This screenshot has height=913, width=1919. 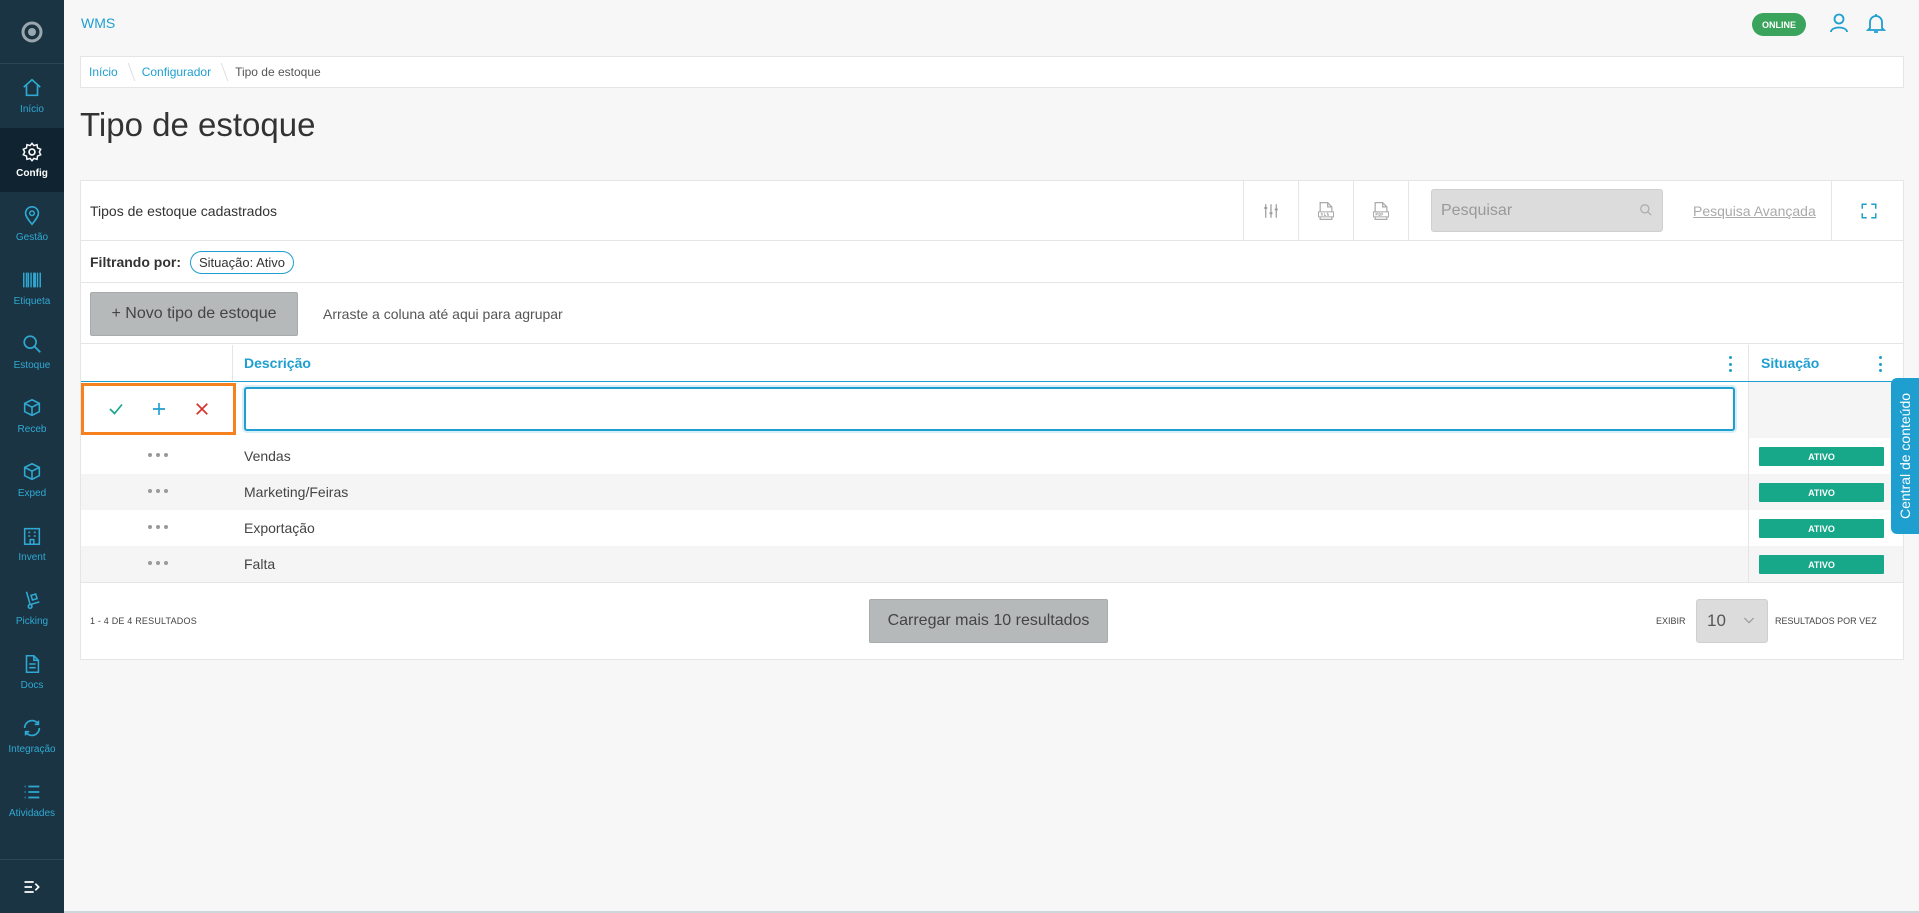 What do you see at coordinates (32, 407) in the screenshot?
I see `box-in-icon` at bounding box center [32, 407].